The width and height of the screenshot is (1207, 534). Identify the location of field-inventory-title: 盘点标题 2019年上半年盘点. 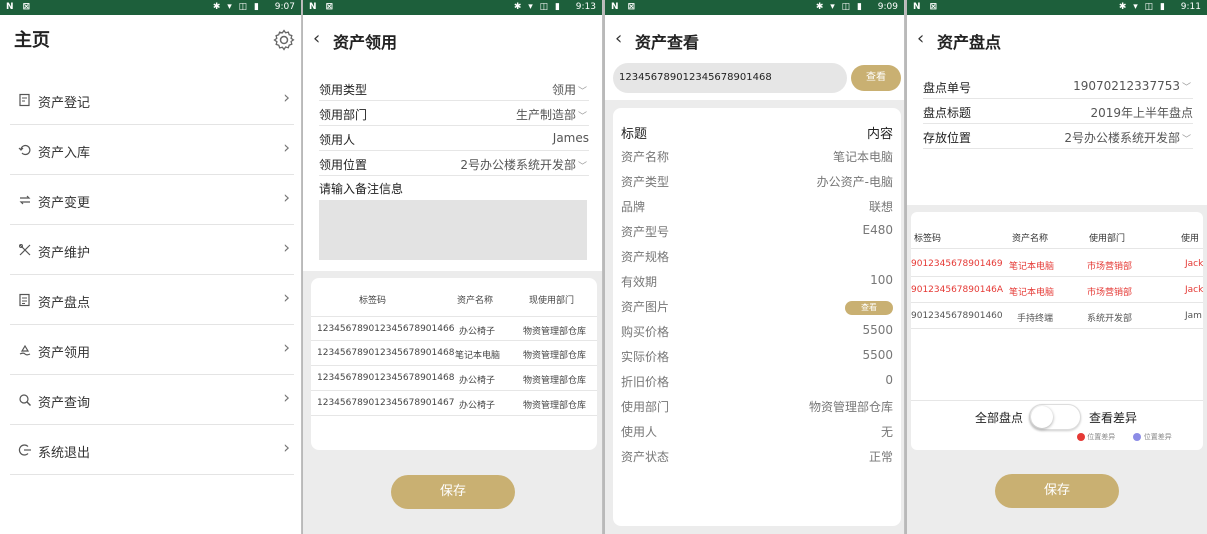
(1058, 112).